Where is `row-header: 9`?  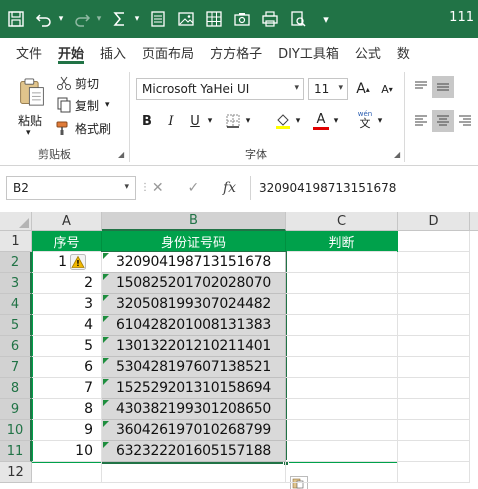 row-header: 9 is located at coordinates (16, 409).